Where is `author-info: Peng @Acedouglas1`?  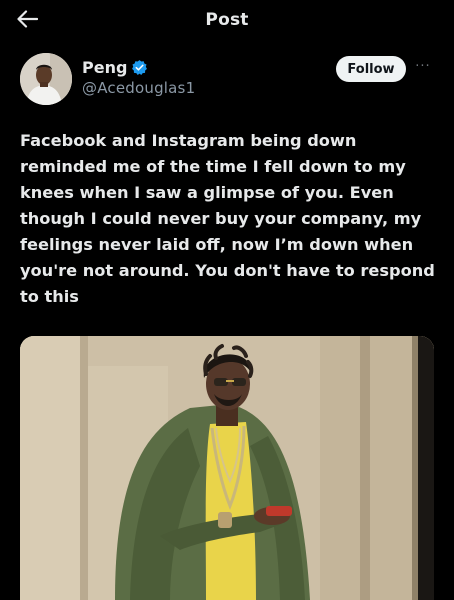 author-info: Peng @Acedouglas1 is located at coordinates (138, 77).